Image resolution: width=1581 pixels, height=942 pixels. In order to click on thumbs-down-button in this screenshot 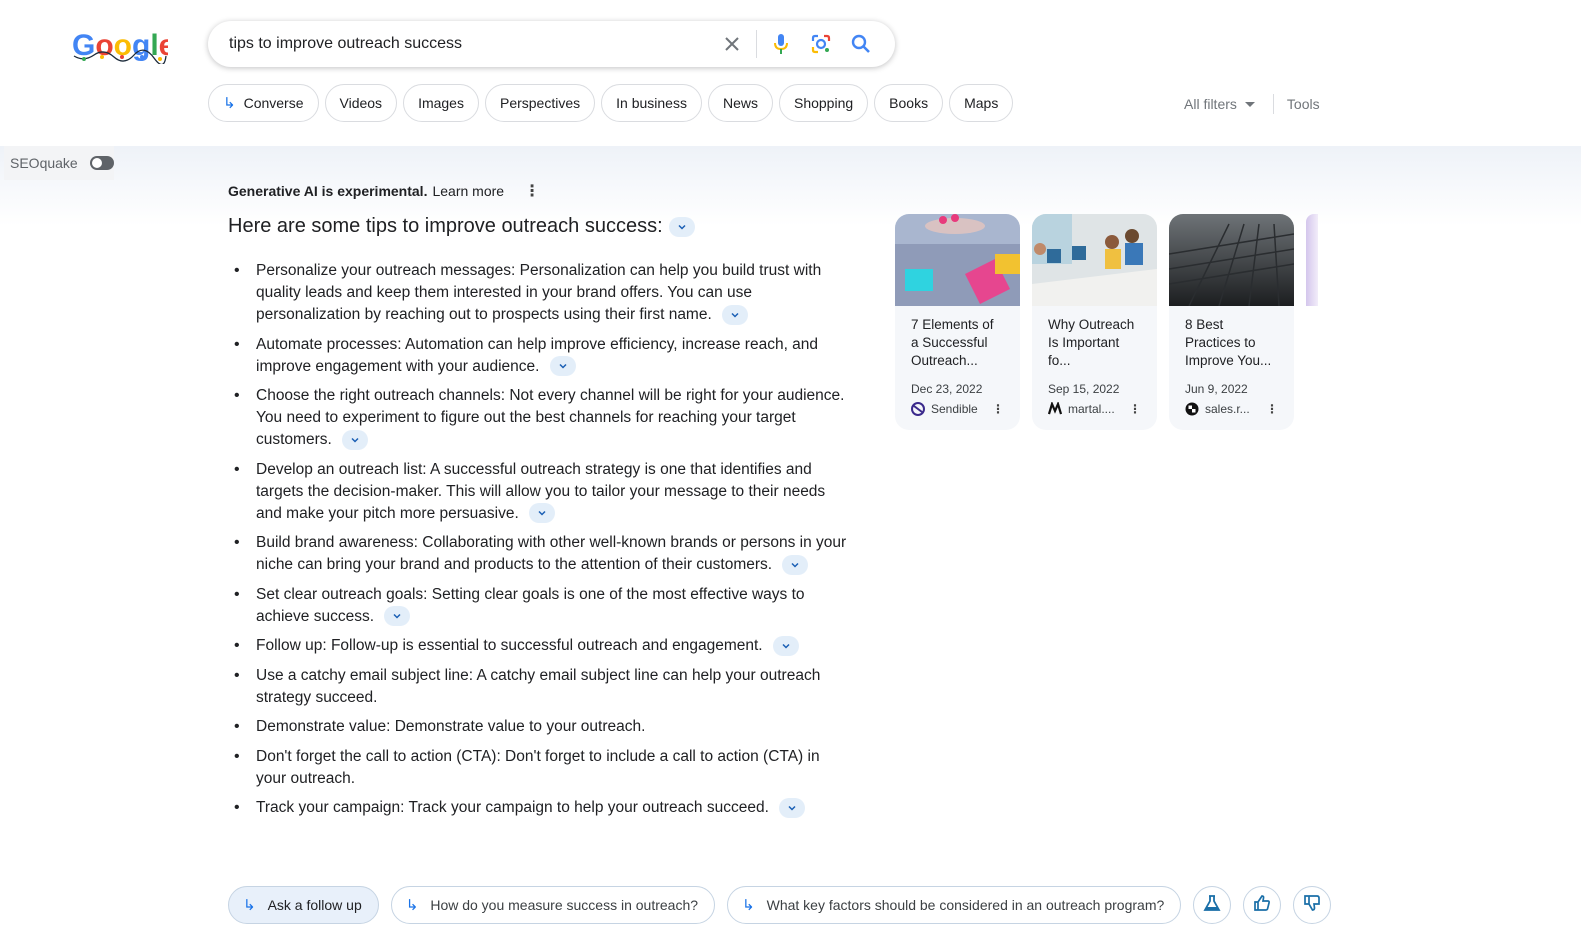, I will do `click(1312, 905)`.